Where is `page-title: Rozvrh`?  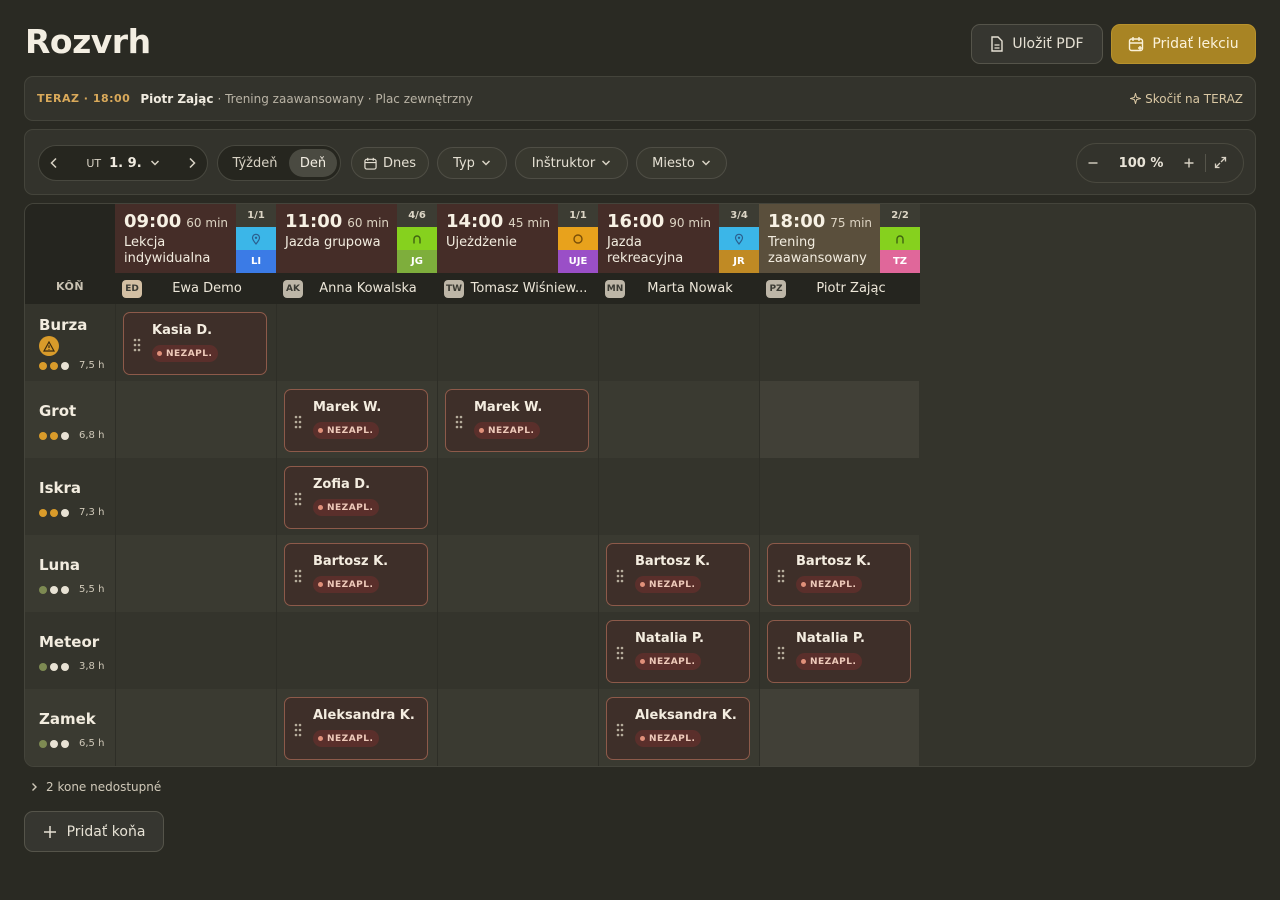 page-title: Rozvrh is located at coordinates (88, 41).